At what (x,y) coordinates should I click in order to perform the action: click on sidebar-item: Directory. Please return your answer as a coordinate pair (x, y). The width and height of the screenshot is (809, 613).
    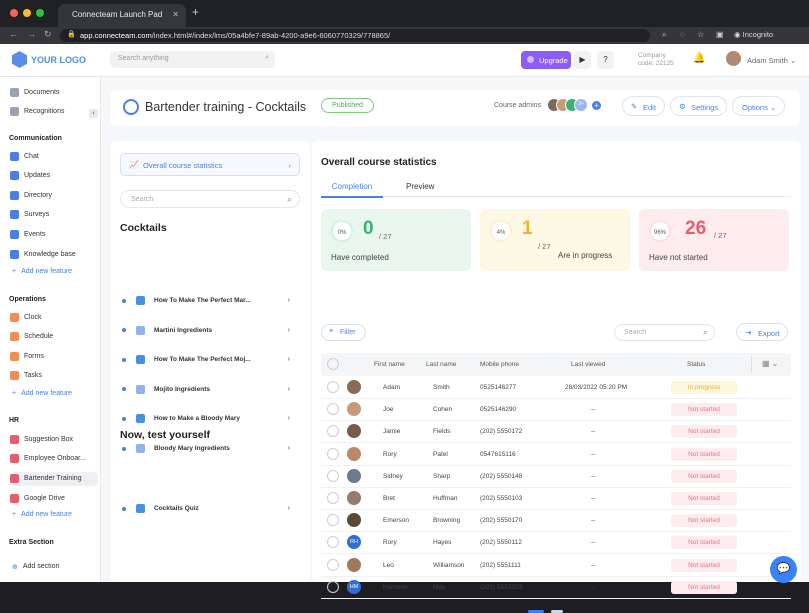
    Looking at the image, I should click on (54, 195).